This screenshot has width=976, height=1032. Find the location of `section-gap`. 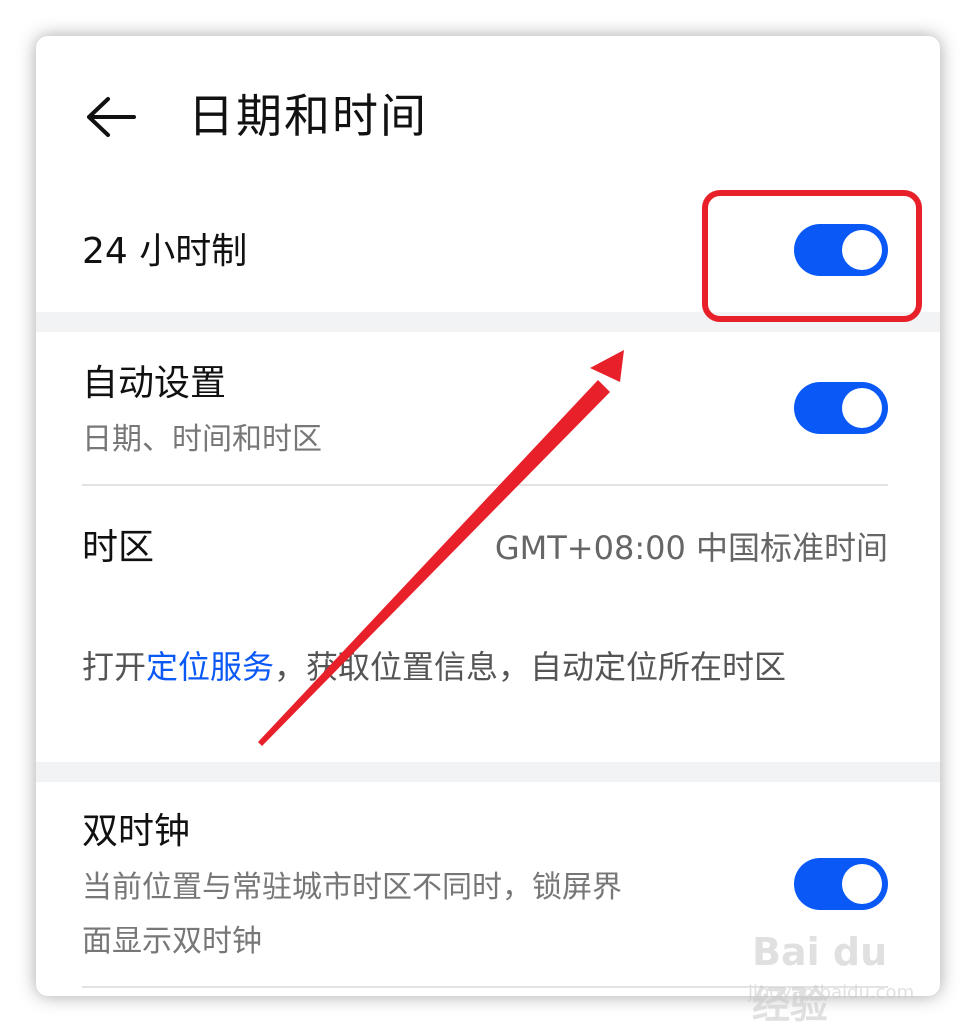

section-gap is located at coordinates (488, 772).